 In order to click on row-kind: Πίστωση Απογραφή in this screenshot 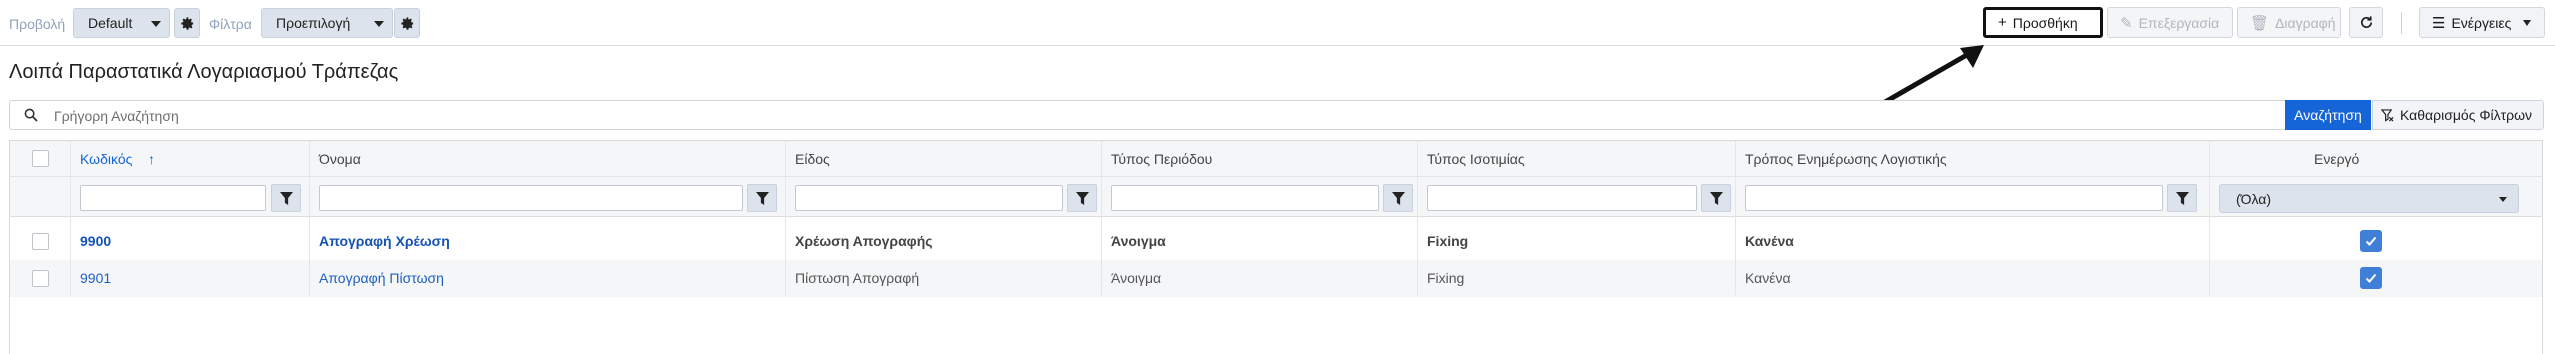, I will do `click(857, 278)`.